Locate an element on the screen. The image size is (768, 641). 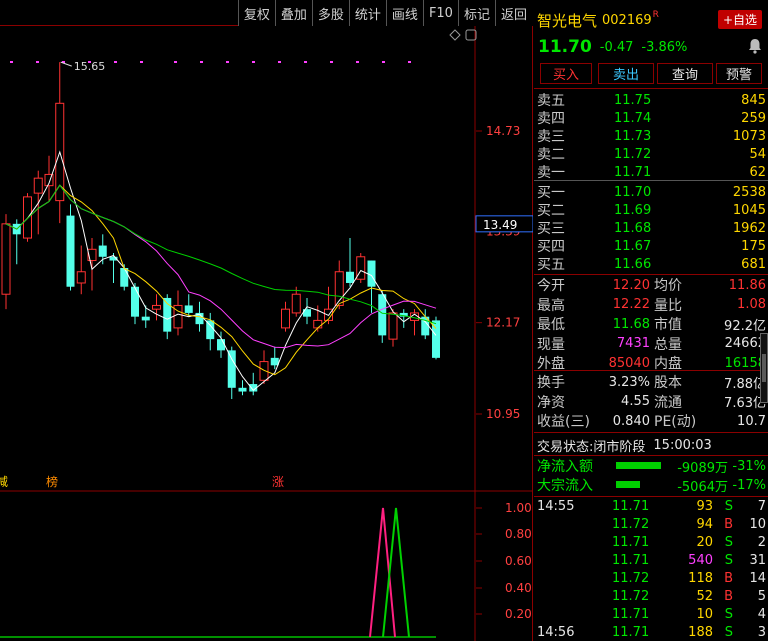
diamond-icon is located at coordinates (455, 35).